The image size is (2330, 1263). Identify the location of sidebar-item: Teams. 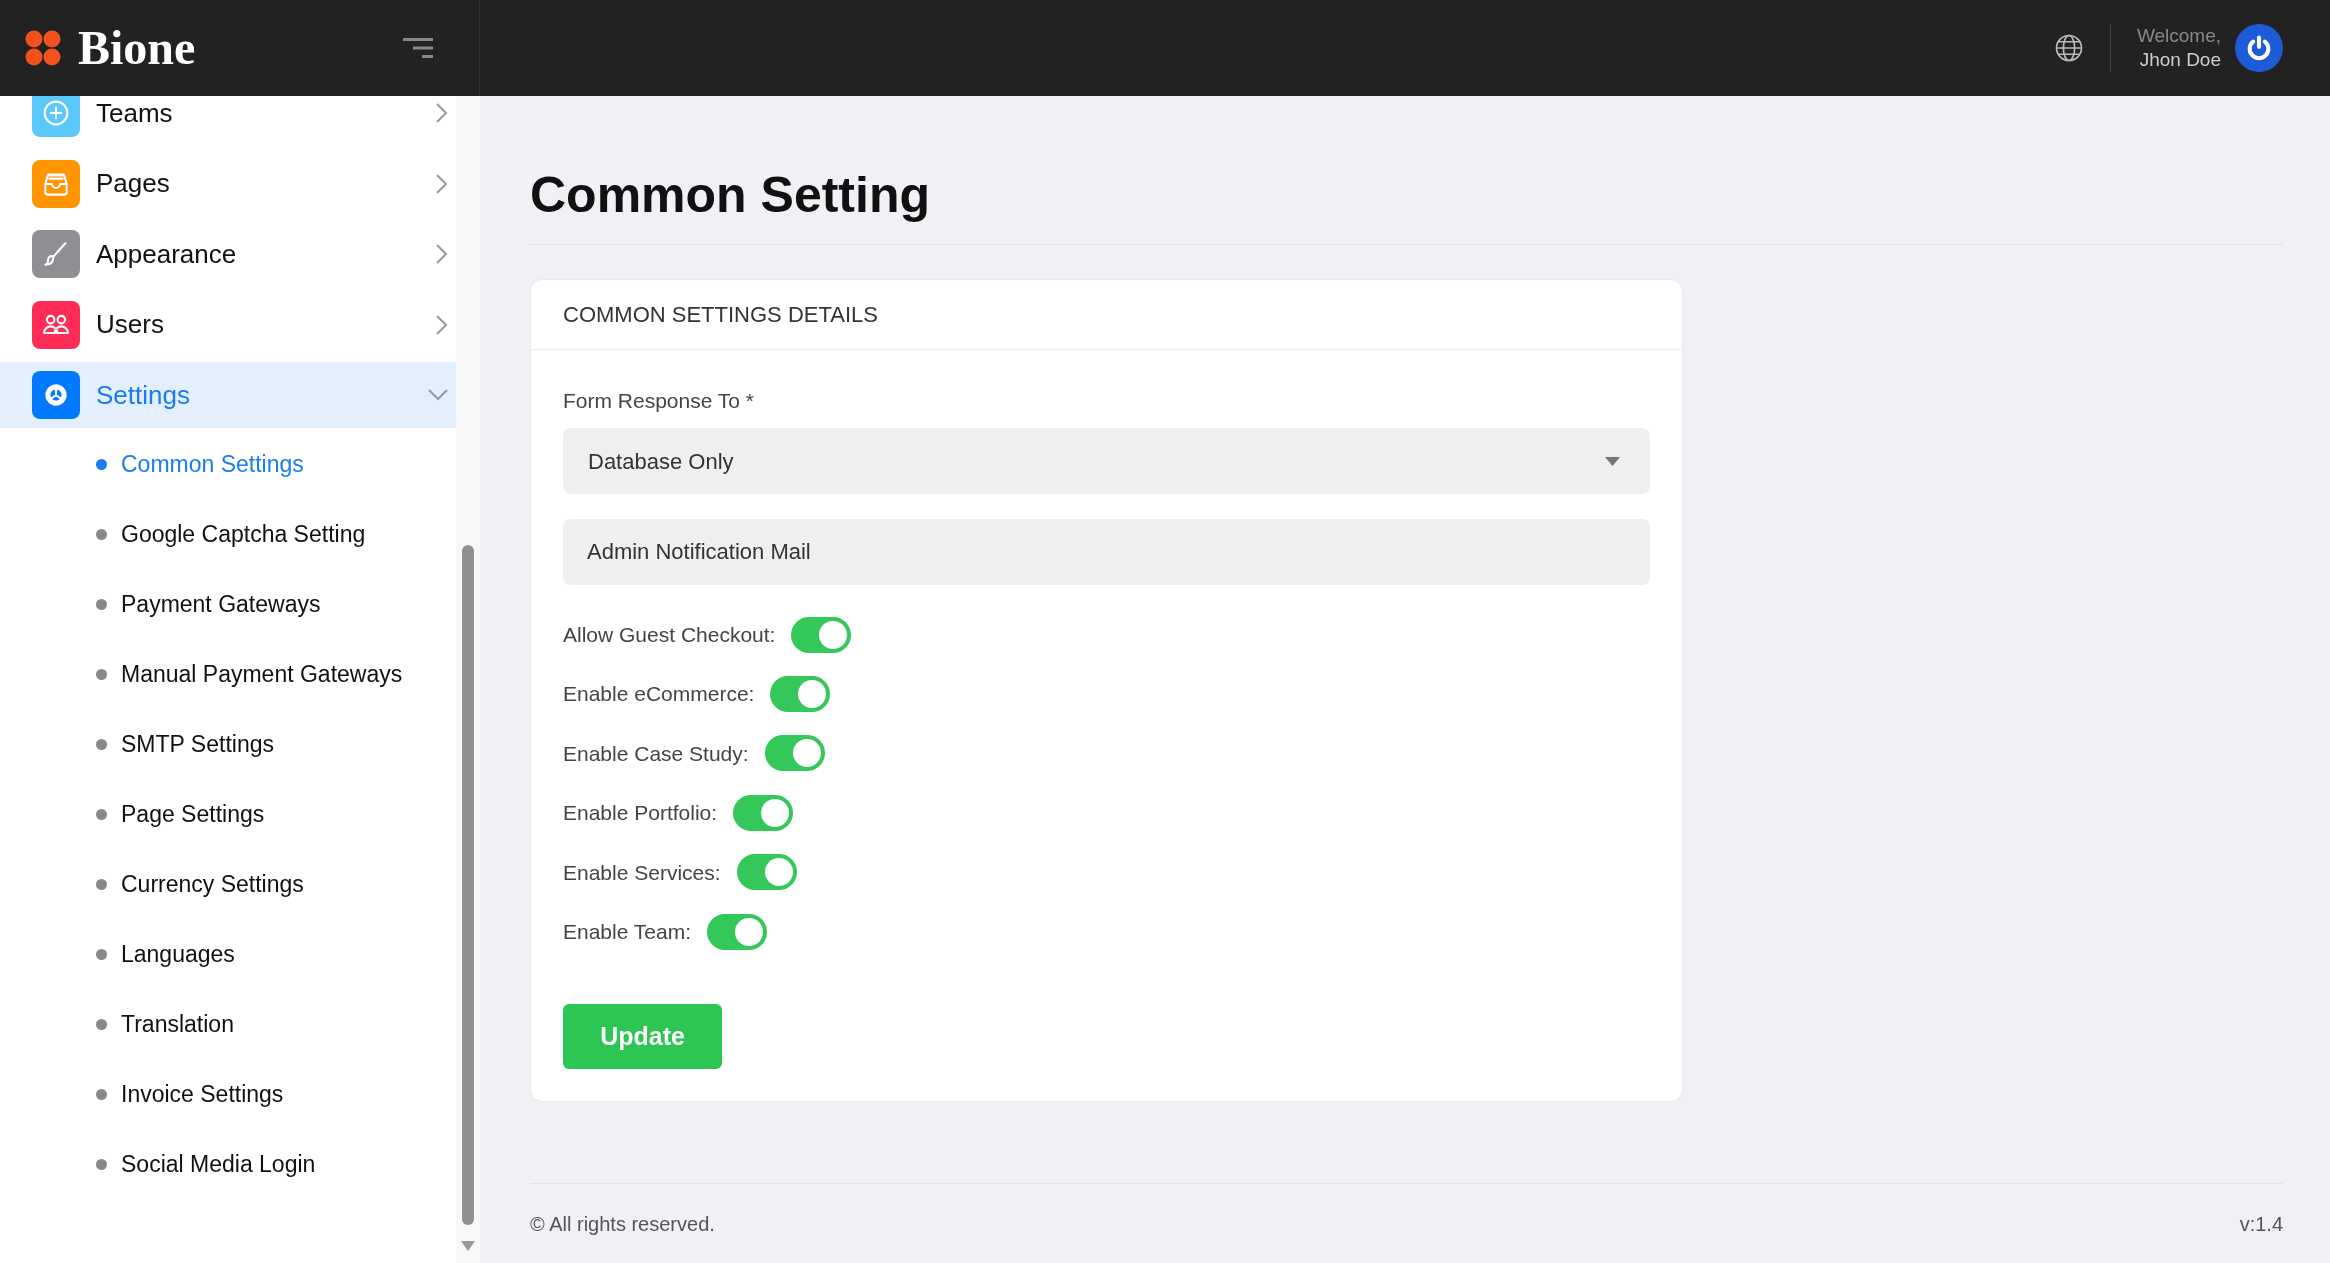
(228, 121).